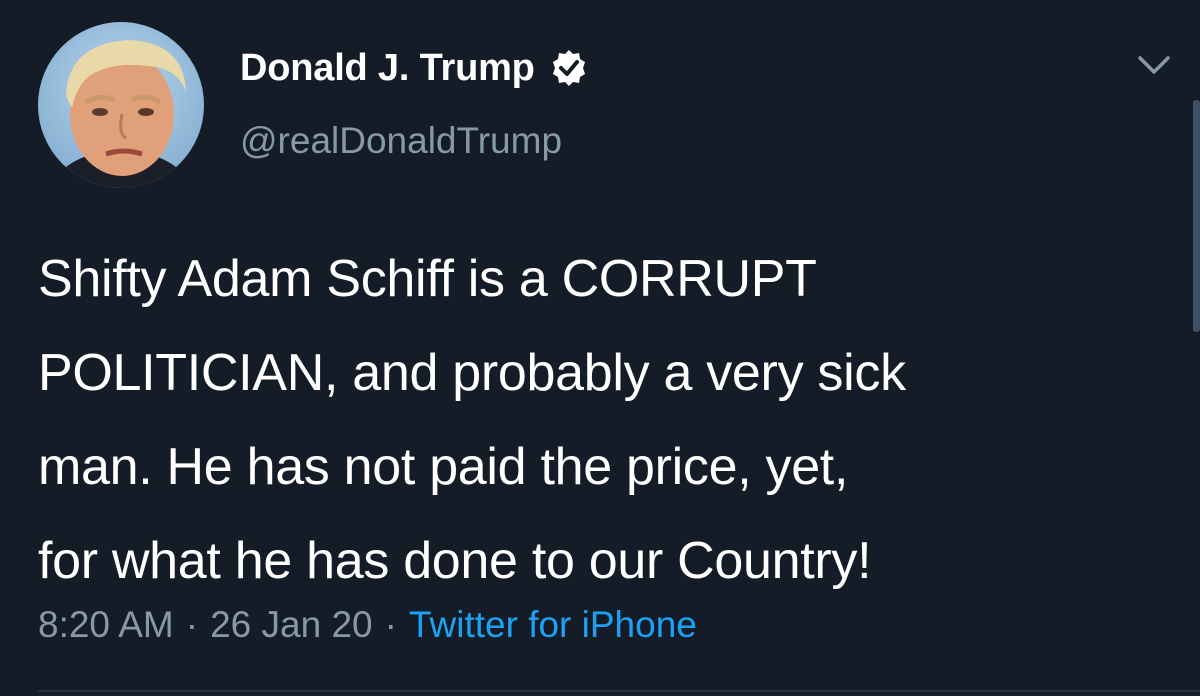 This screenshot has height=696, width=1200. I want to click on tweet-time: 8:20 AM, so click(106, 625).